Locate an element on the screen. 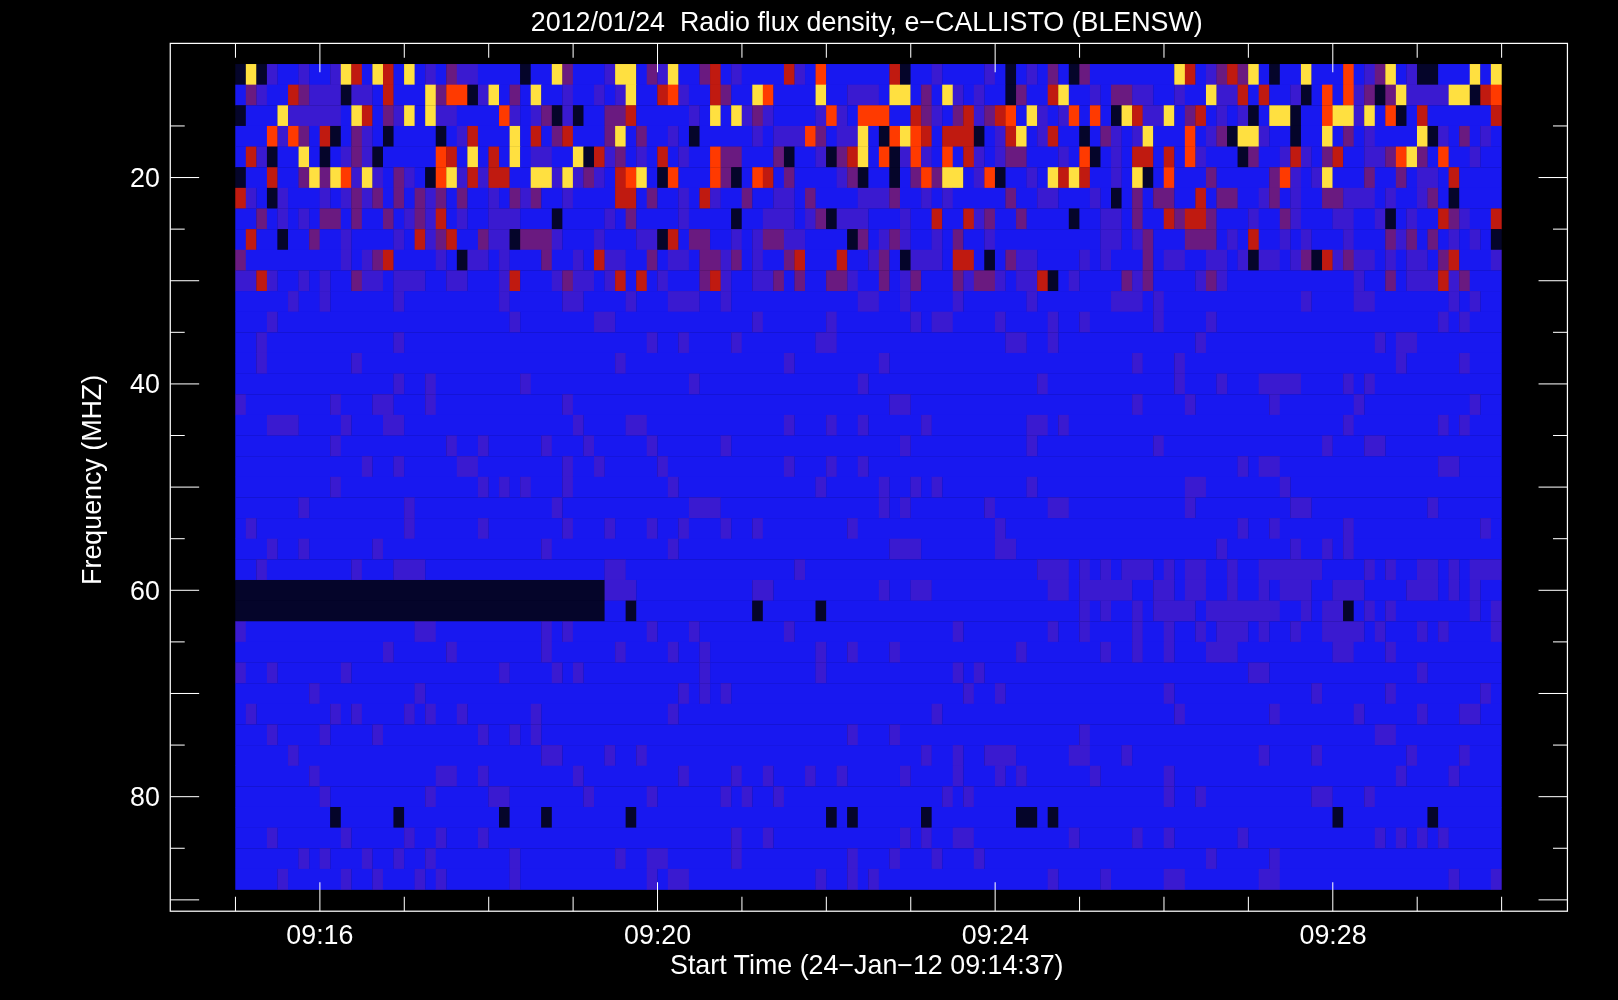 The height and width of the screenshot is (1000, 1618). x-tick-label: 09:20 is located at coordinates (658, 935).